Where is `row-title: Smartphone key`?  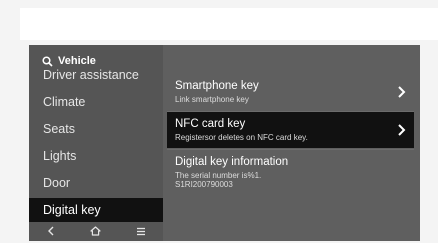 row-title: Smartphone key is located at coordinates (217, 86).